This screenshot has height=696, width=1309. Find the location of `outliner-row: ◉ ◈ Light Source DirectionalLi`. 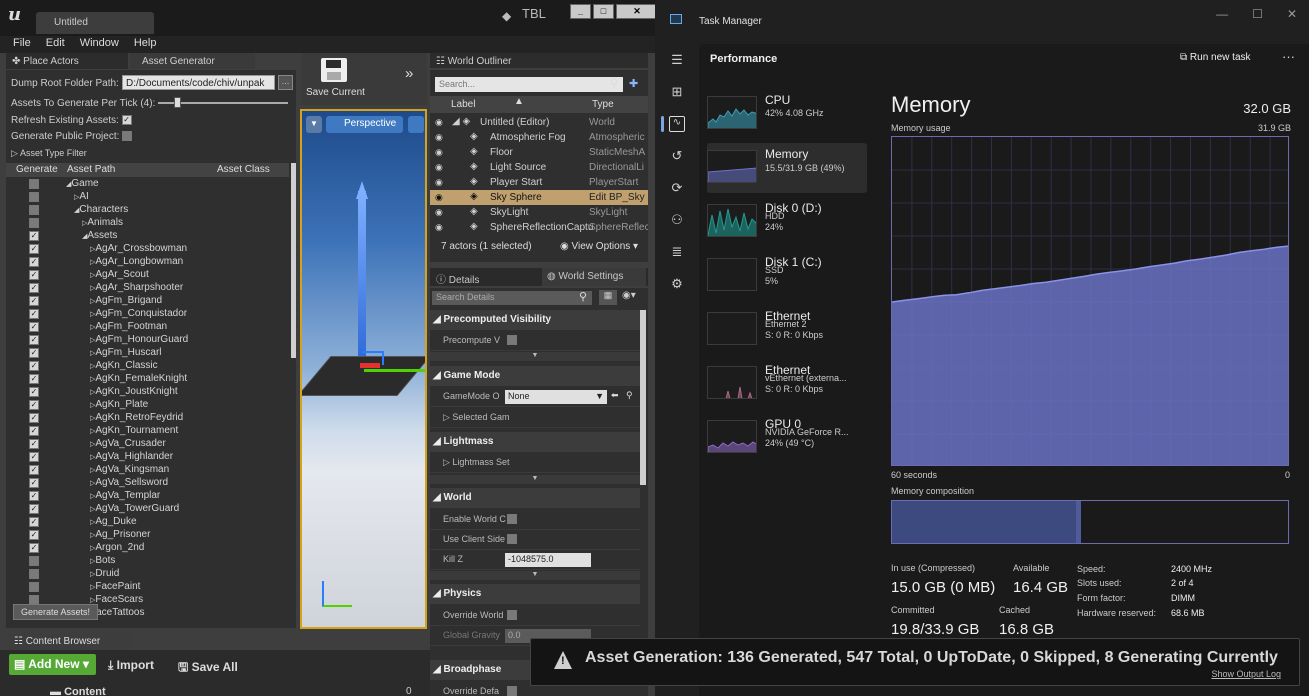

outliner-row: ◉ ◈ Light Source DirectionalLi is located at coordinates (539, 167).